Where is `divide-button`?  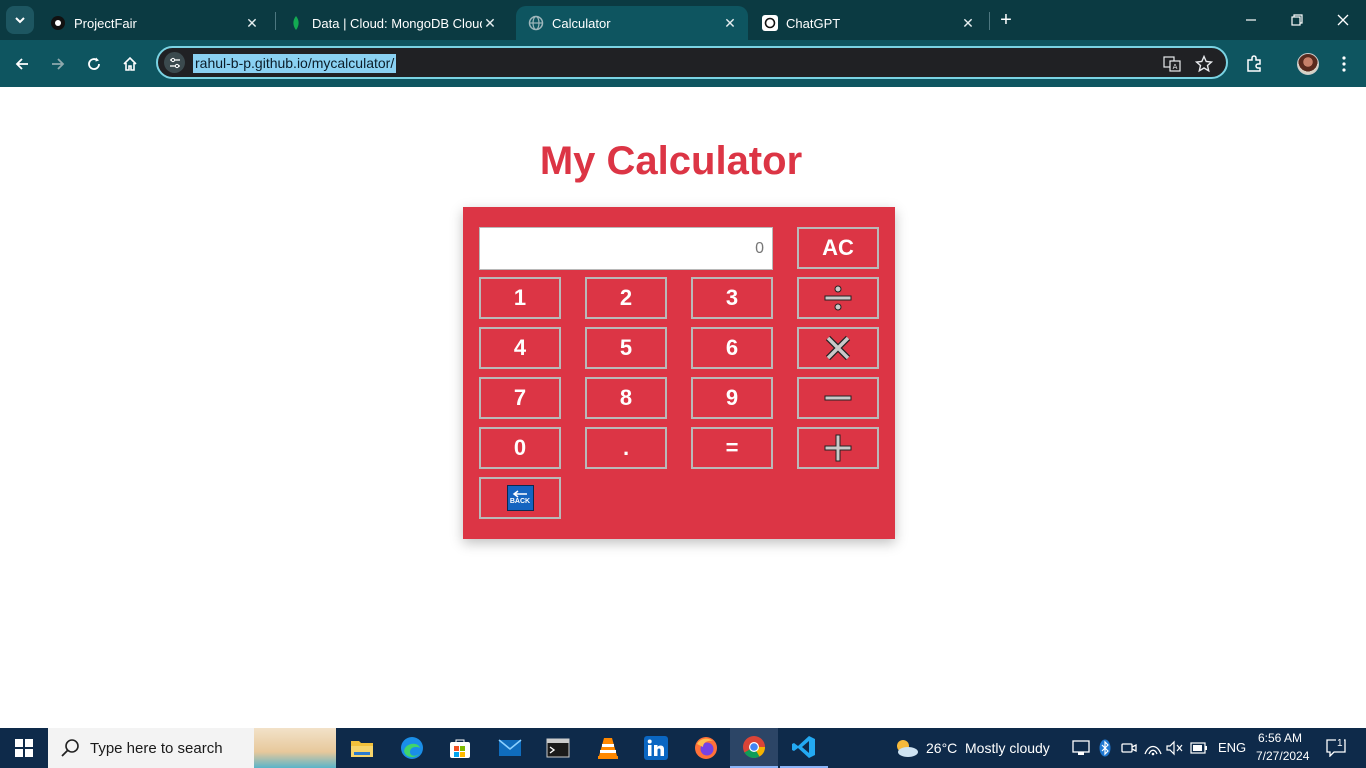
divide-button is located at coordinates (838, 298).